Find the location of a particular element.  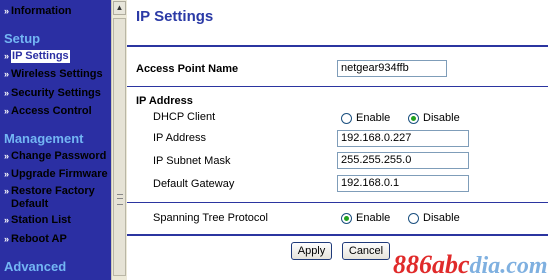

sidebar-section-advanced: Advanced is located at coordinates (35, 266).